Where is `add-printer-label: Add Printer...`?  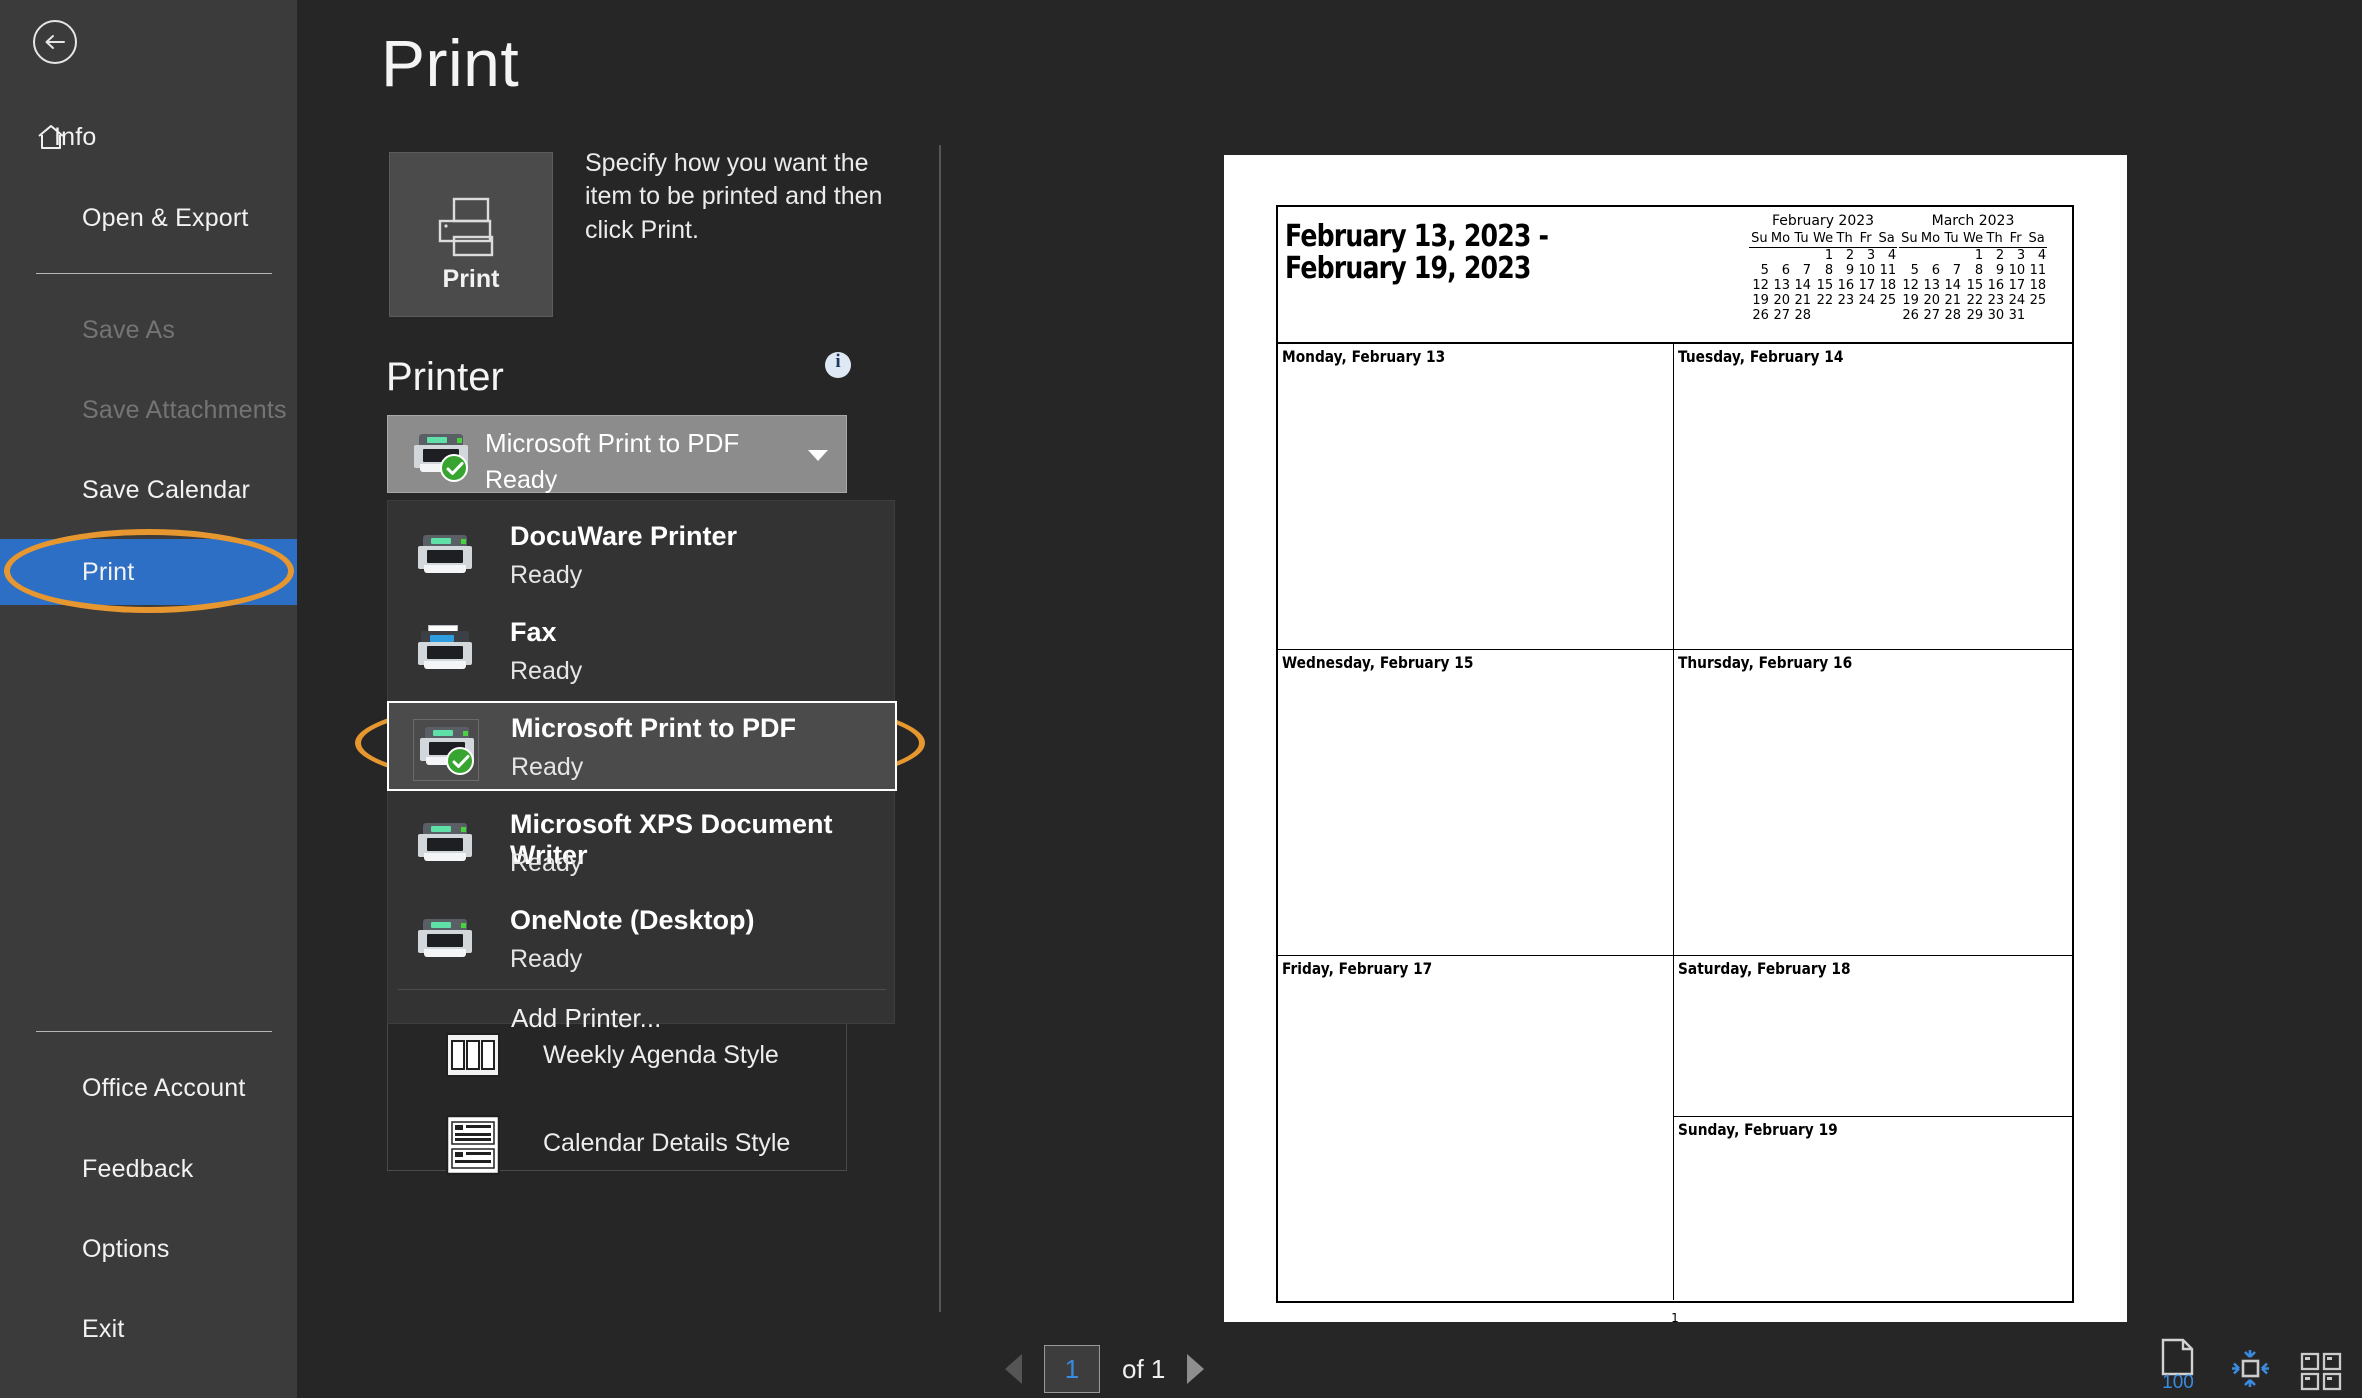 add-printer-label: Add Printer... is located at coordinates (586, 1017).